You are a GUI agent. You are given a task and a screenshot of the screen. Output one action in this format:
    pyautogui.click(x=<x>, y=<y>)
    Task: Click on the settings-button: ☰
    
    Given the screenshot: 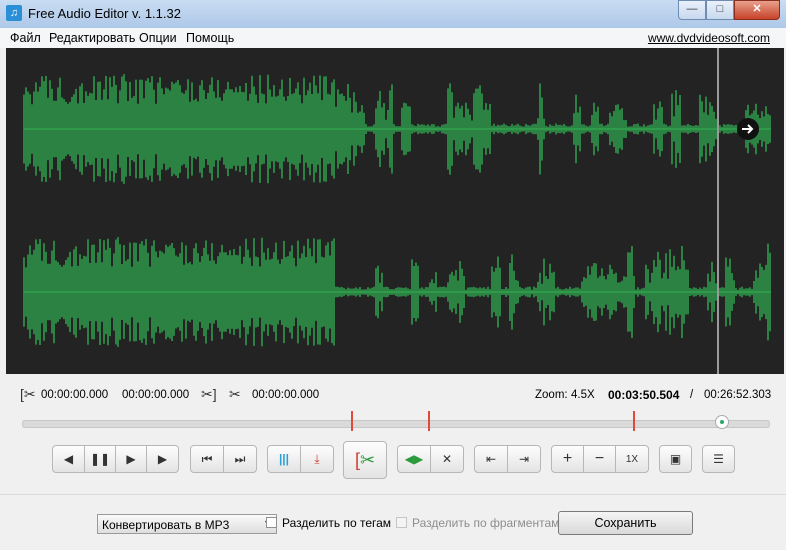 What is the action you would take?
    pyautogui.click(x=718, y=459)
    